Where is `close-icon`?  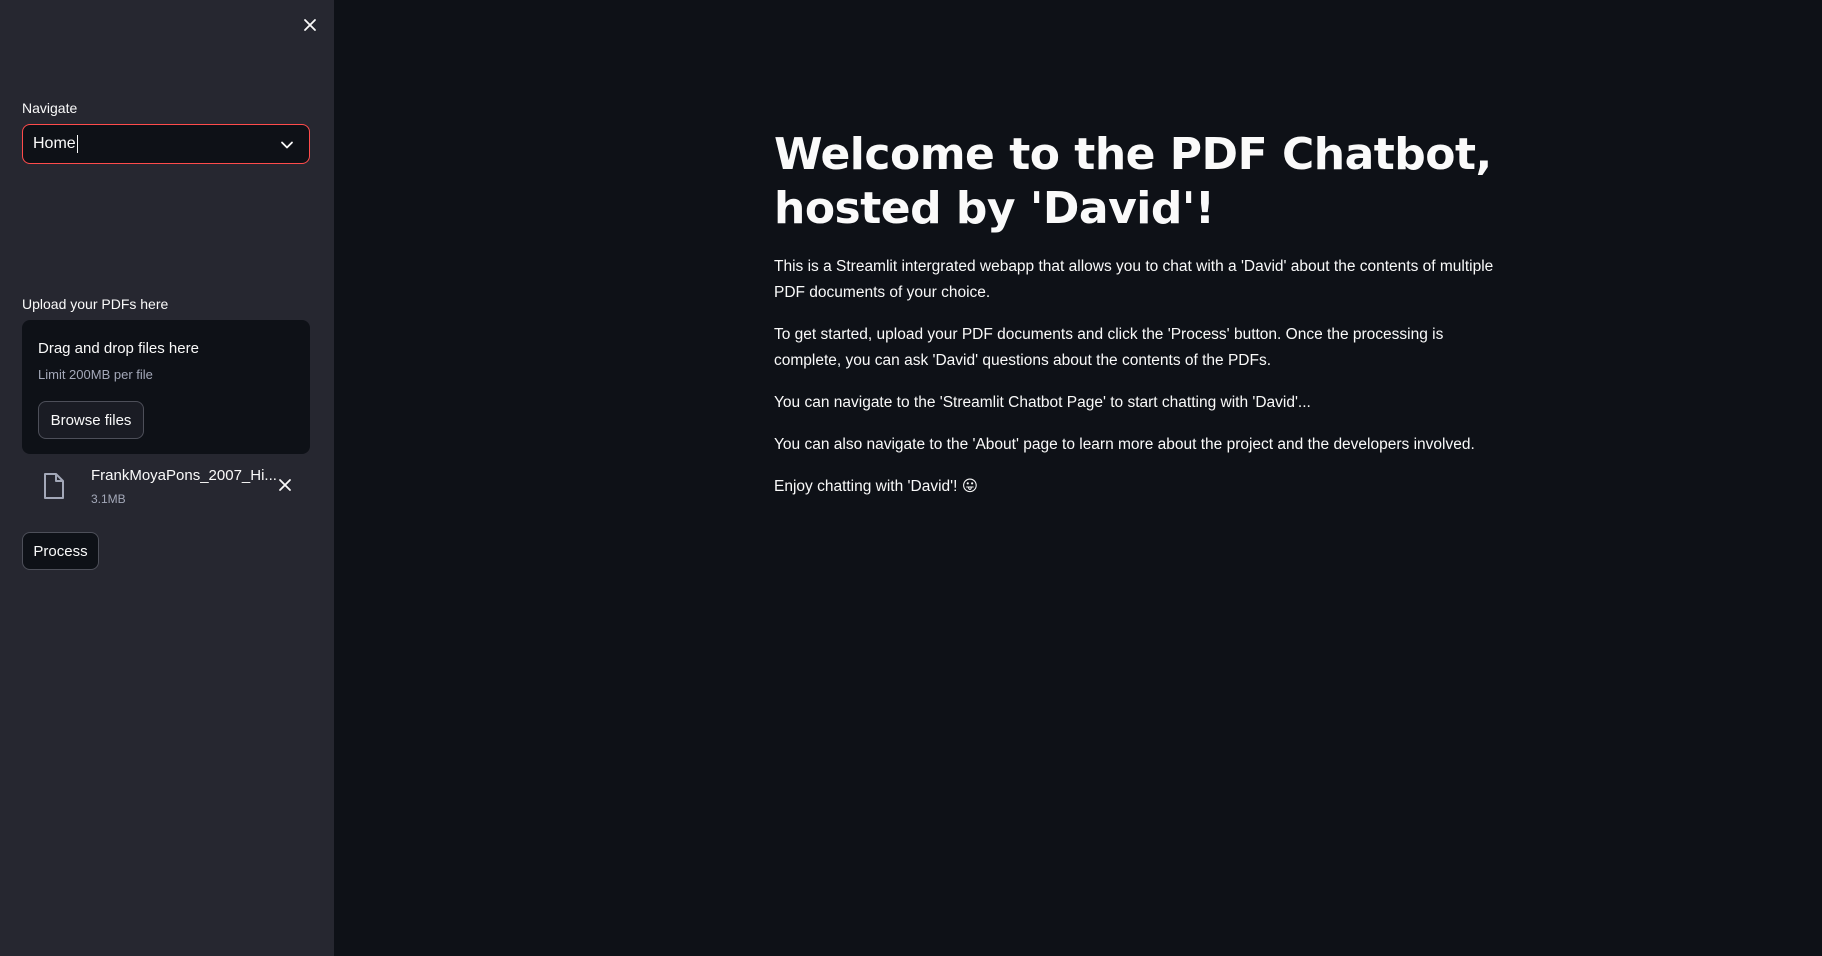
close-icon is located at coordinates (310, 25).